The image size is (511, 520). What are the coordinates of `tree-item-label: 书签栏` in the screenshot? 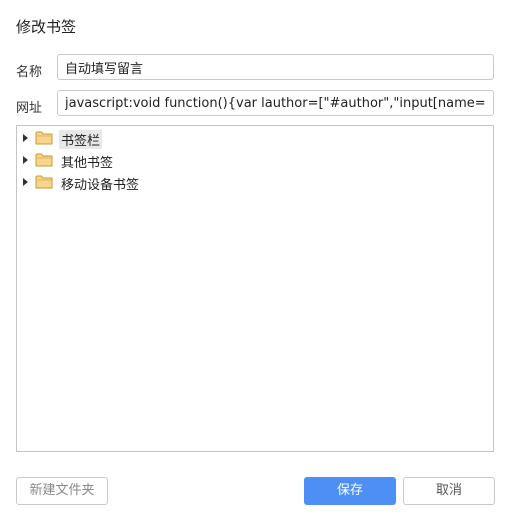 It's located at (81, 139).